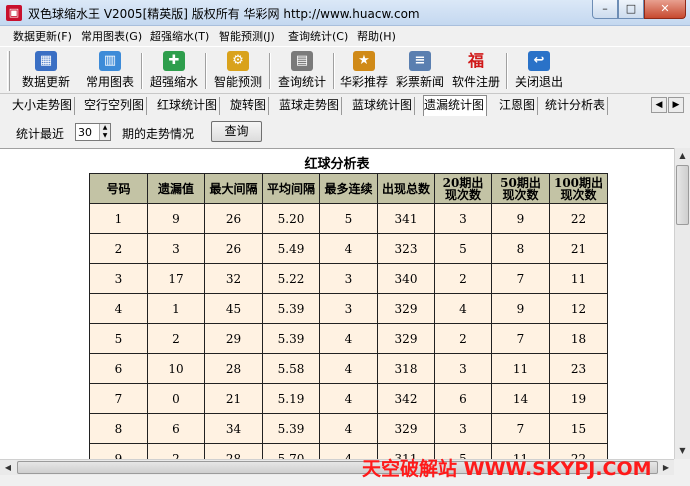 The image size is (690, 486). I want to click on vertical-scroll-thumb, so click(682, 195).